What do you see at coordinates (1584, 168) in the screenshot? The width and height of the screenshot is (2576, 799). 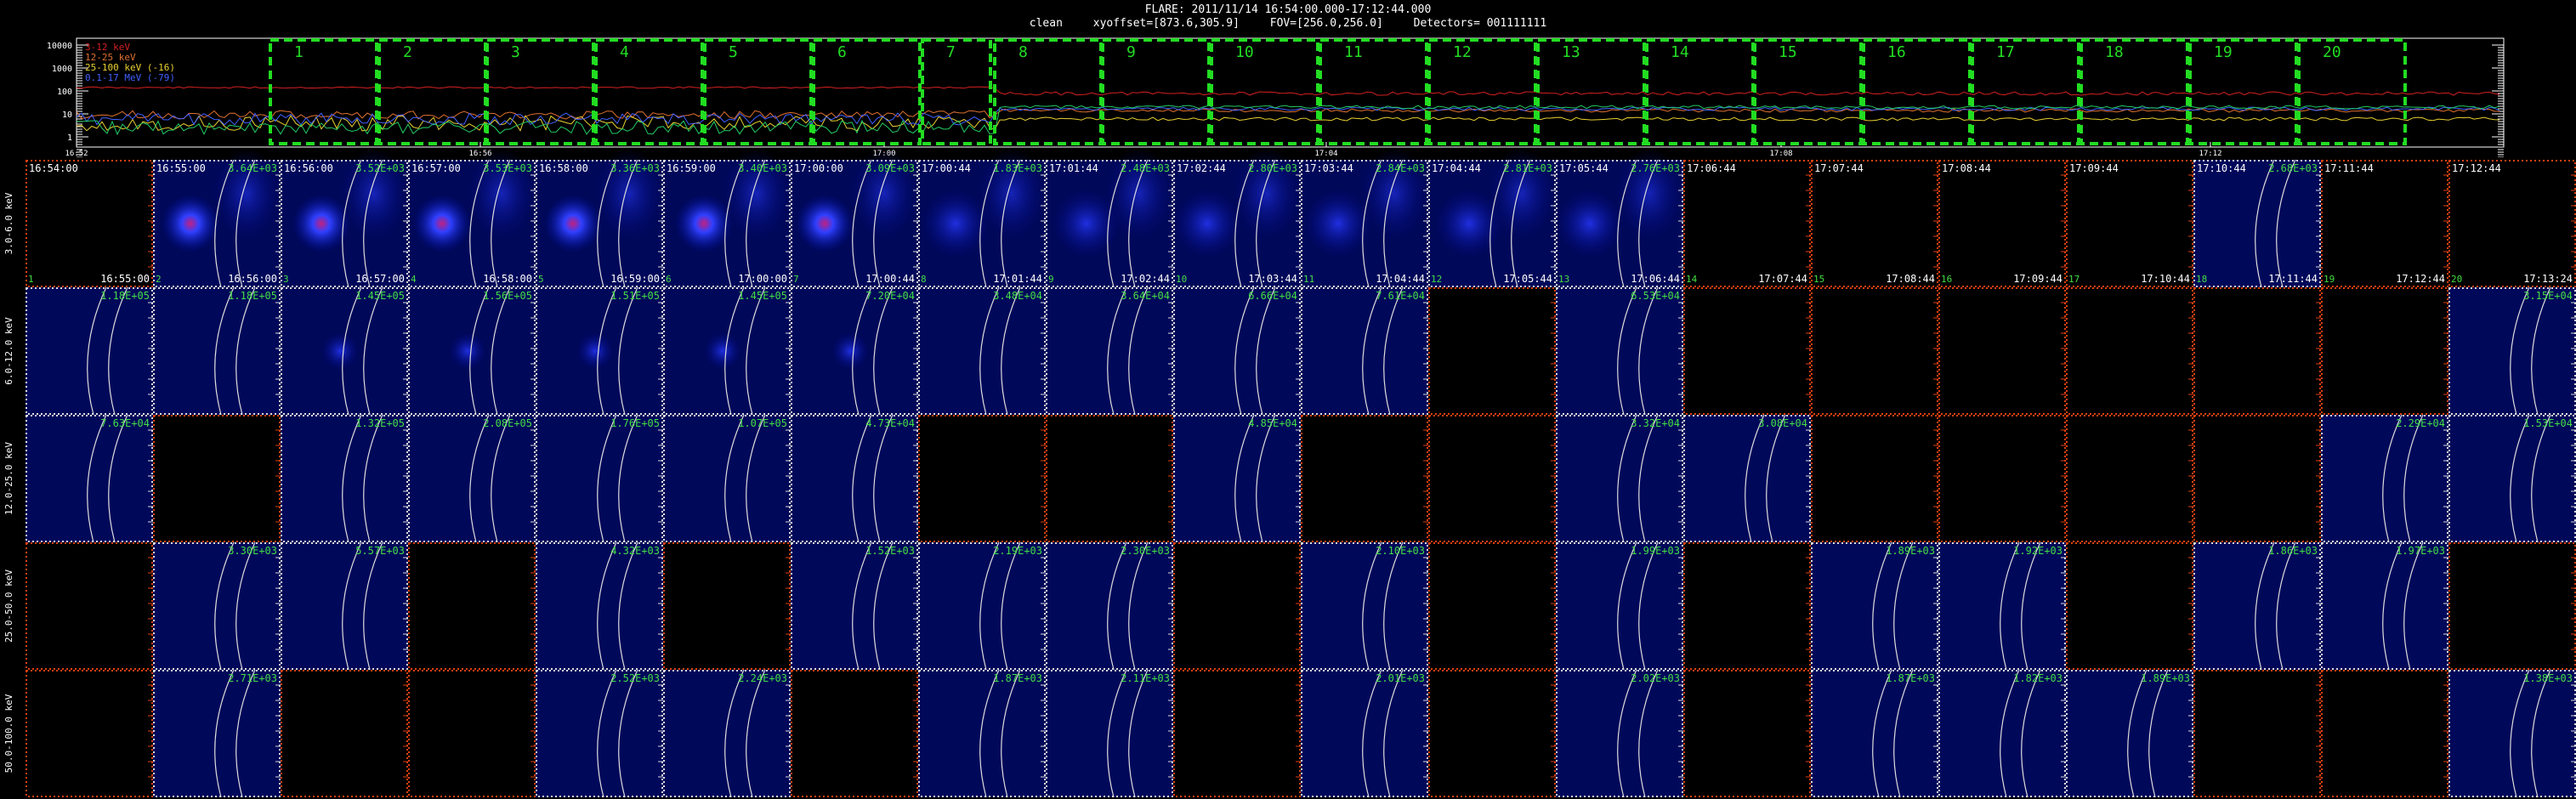 I see `panel-start-time: 17:05:44` at bounding box center [1584, 168].